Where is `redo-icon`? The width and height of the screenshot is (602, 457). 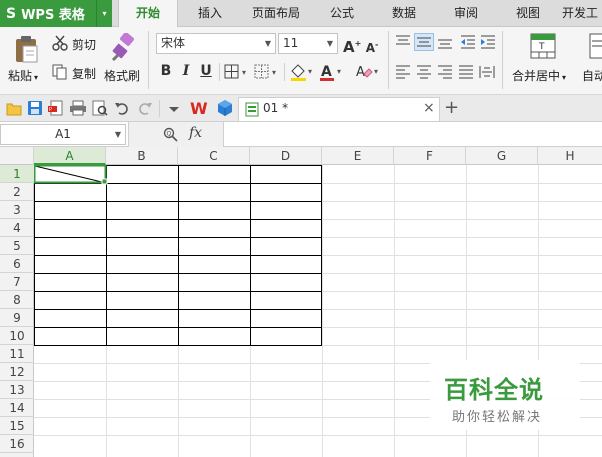 redo-icon is located at coordinates (145, 108).